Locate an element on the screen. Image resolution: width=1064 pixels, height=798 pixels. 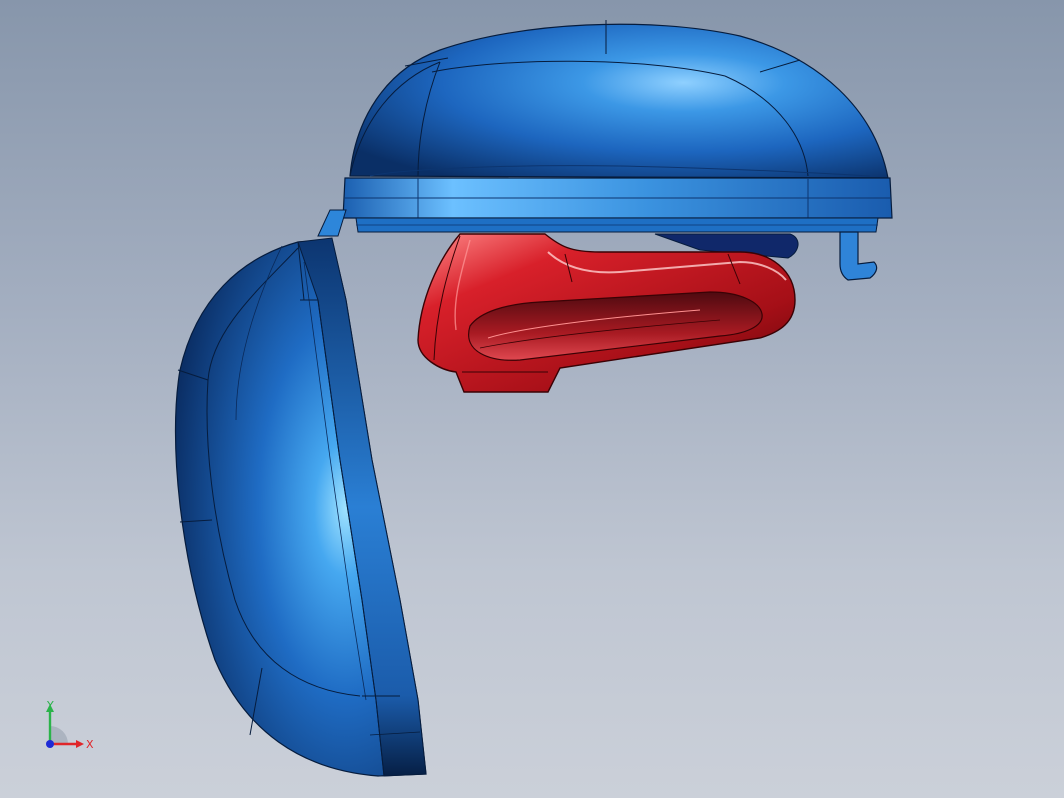
housing-top-cover is located at coordinates (605, 128).